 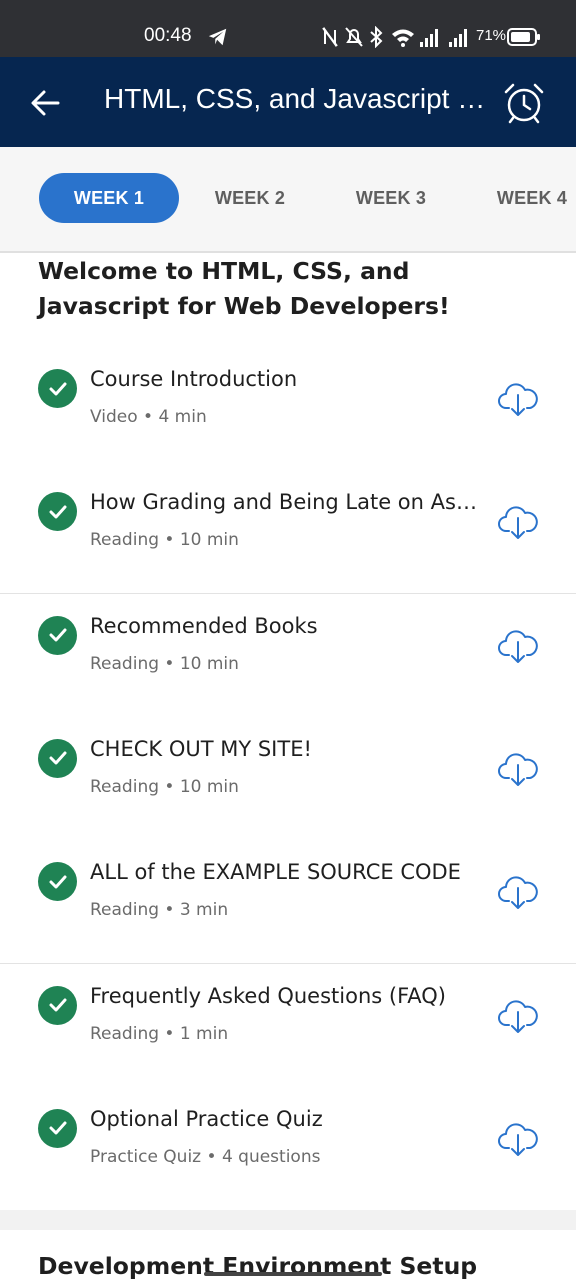 I want to click on item-title: ALL of the EXAMPLE SOURCE CODE, so click(x=275, y=872).